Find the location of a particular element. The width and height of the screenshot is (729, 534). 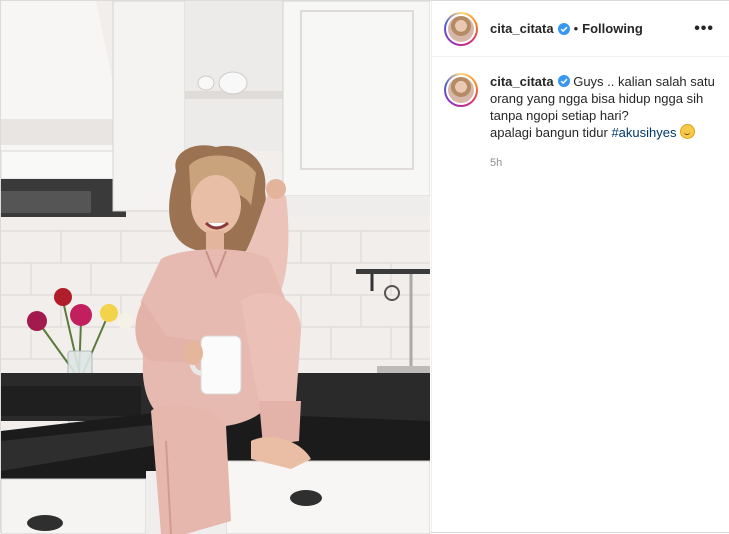

caption-username: cita_citata is located at coordinates (522, 81).